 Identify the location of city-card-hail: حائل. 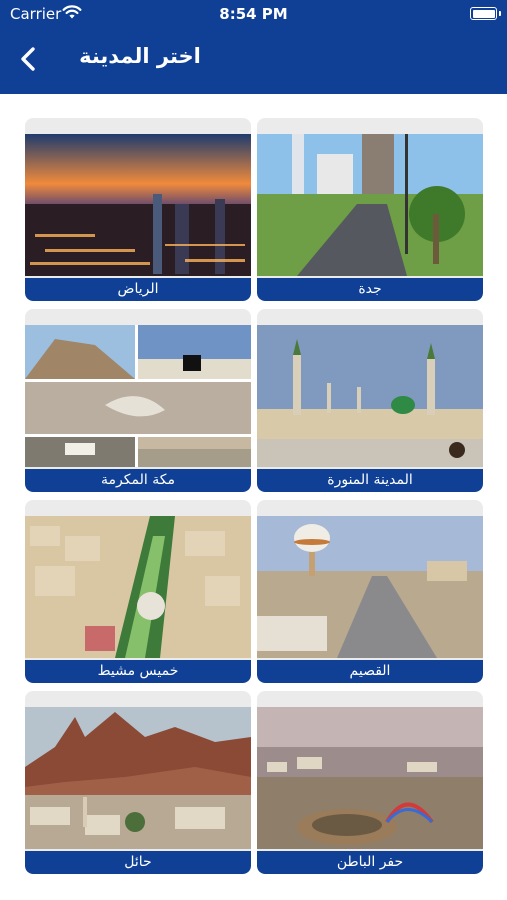
(138, 782).